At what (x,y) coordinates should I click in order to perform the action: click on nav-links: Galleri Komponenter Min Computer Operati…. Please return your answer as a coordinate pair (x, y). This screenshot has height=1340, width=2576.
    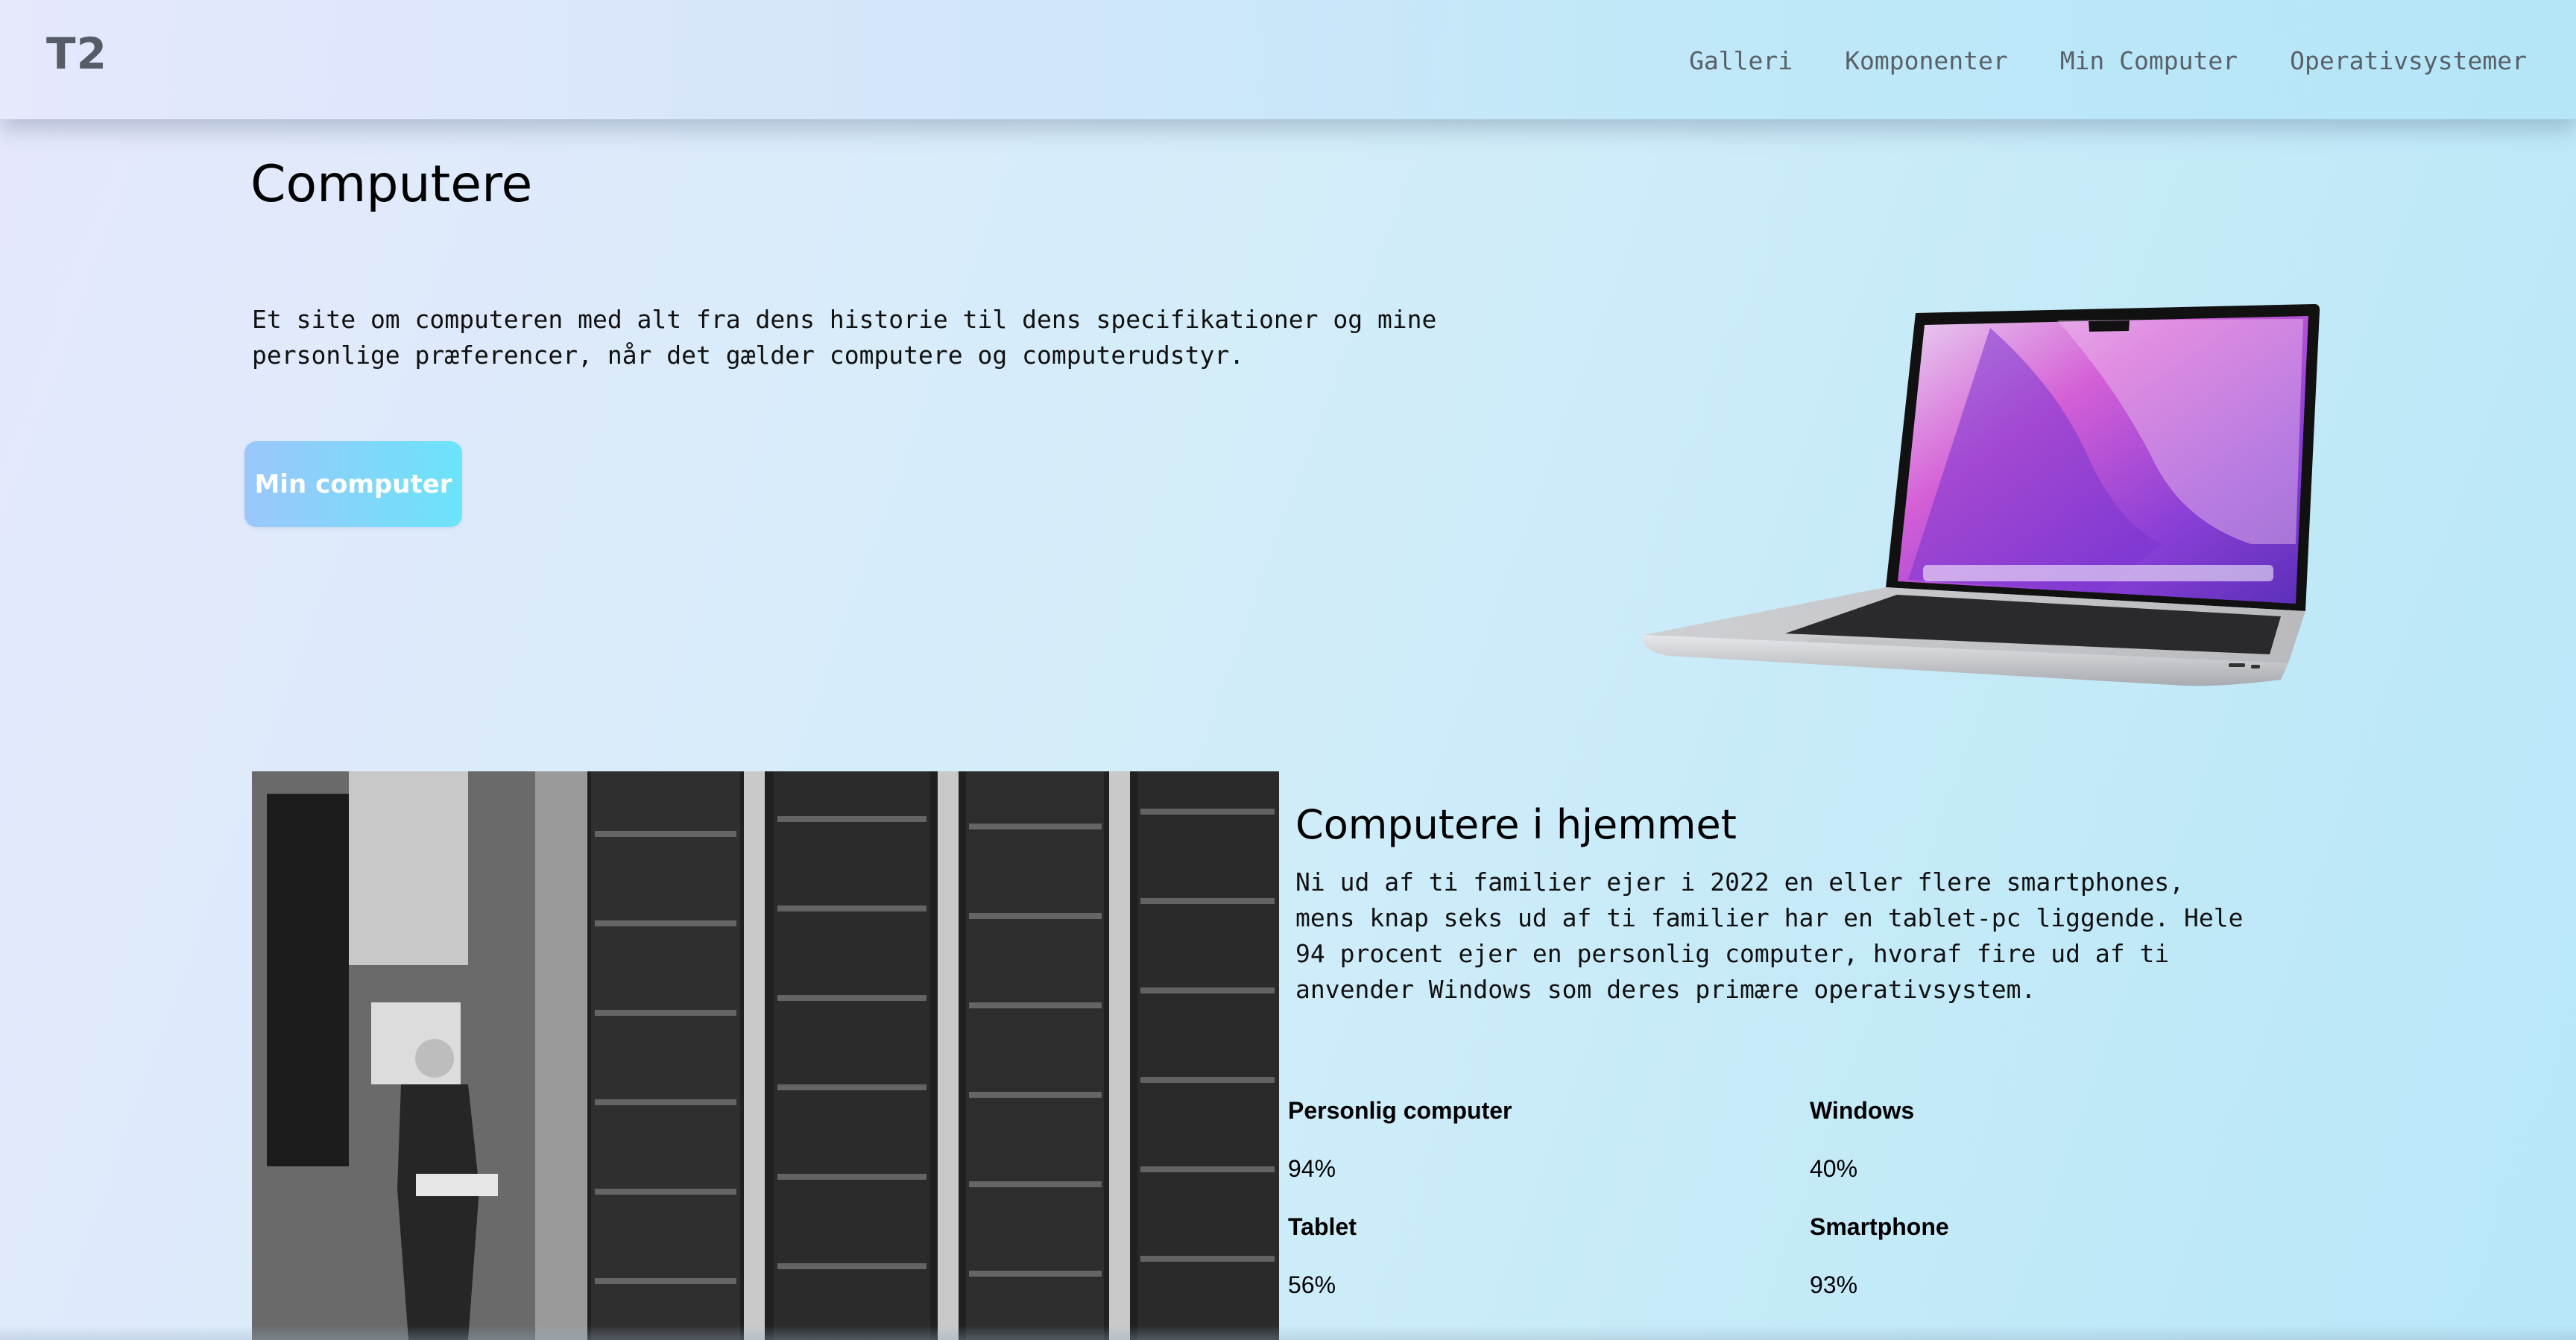
    Looking at the image, I should click on (2108, 61).